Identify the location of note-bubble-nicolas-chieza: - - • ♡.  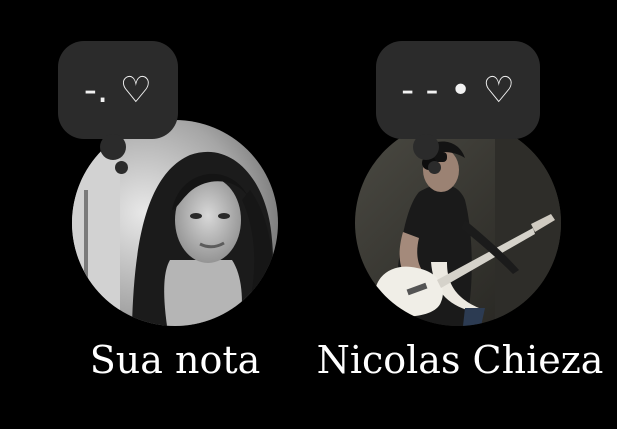
(458, 90).